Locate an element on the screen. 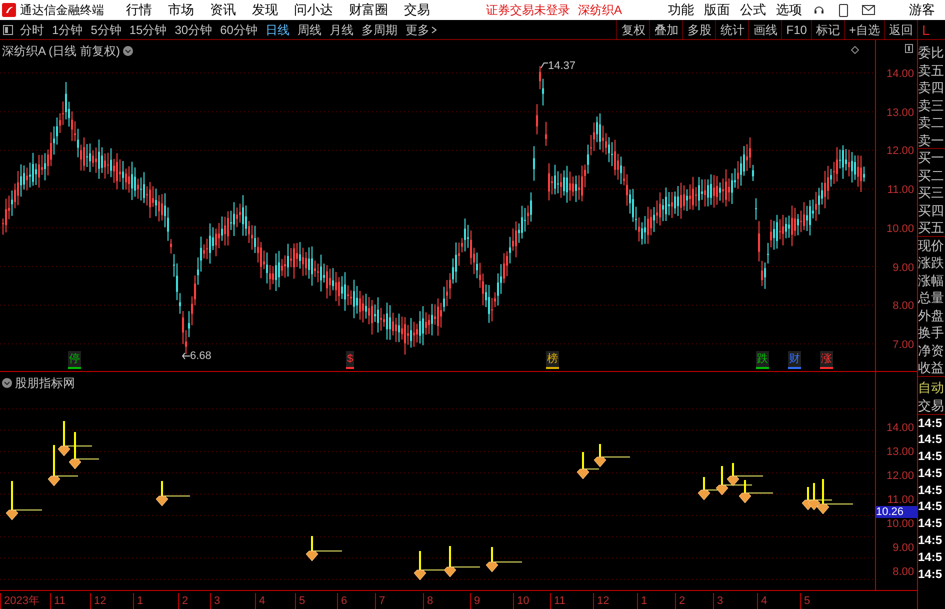 The image size is (945, 609). axis-label: 12.00 is located at coordinates (900, 152).